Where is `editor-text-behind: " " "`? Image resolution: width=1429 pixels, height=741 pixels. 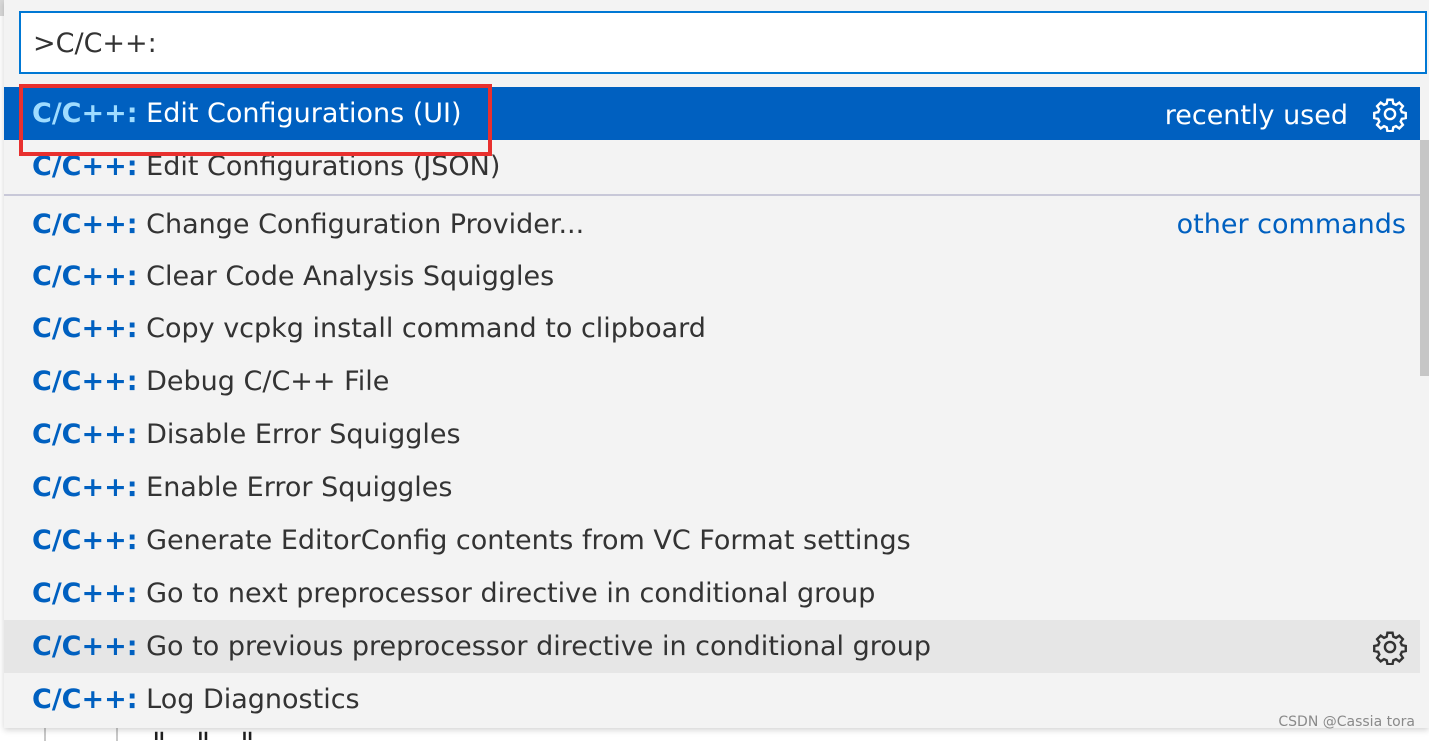 editor-text-behind: " " " is located at coordinates (205, 735).